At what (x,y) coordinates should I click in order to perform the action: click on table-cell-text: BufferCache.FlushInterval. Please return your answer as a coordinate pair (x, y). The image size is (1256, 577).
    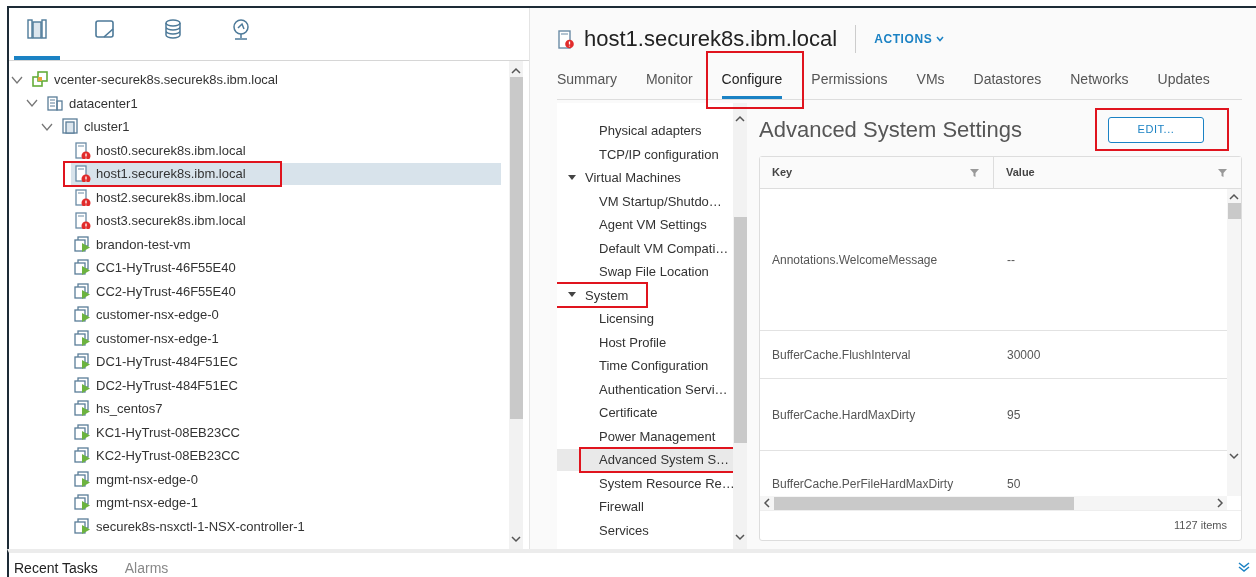
    Looking at the image, I should click on (841, 355).